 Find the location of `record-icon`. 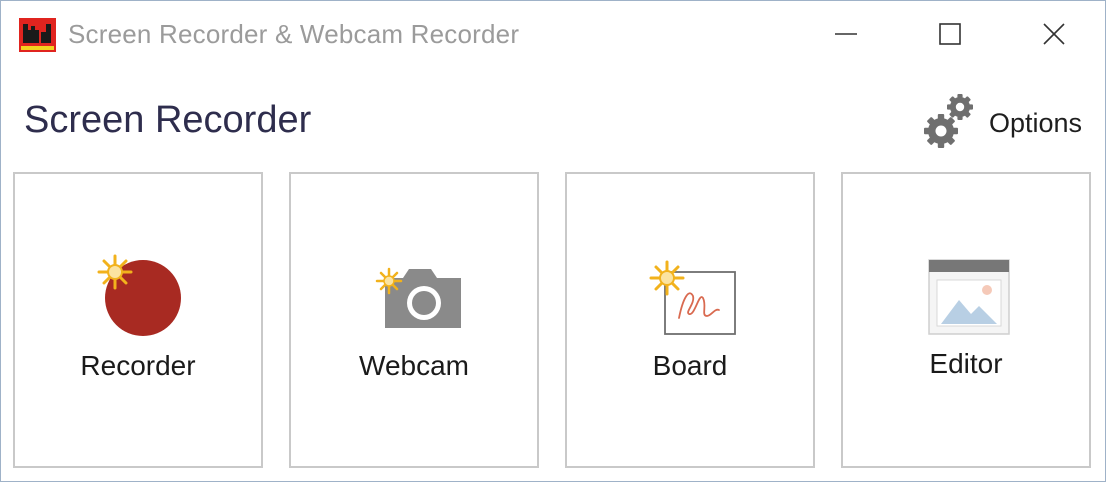

record-icon is located at coordinates (139, 295).